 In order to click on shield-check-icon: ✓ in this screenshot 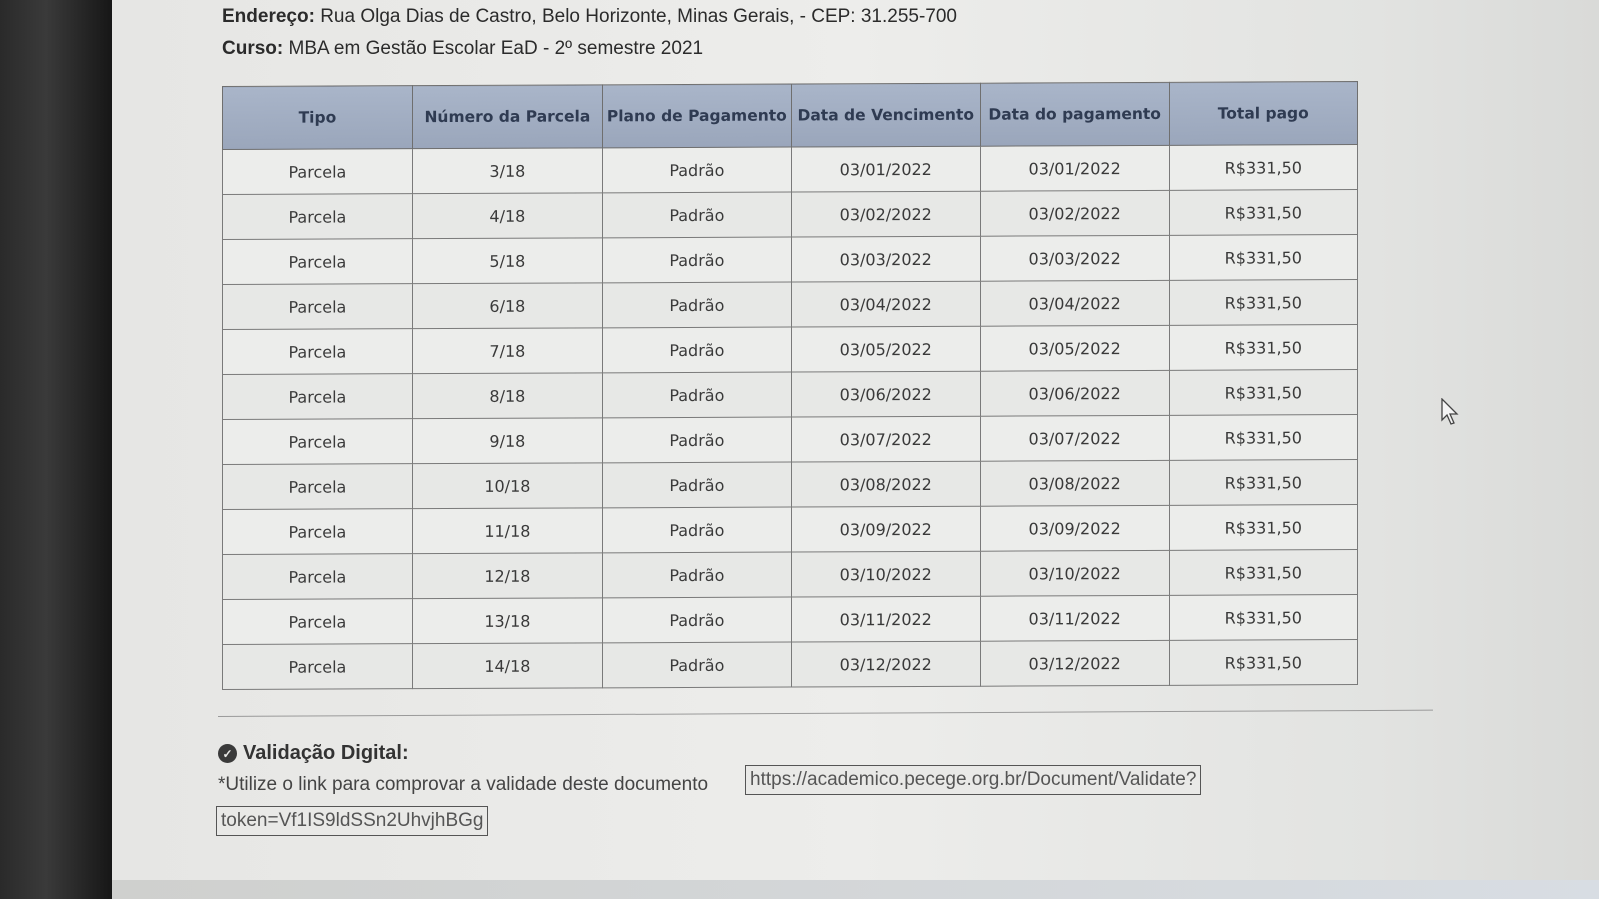, I will do `click(227, 753)`.